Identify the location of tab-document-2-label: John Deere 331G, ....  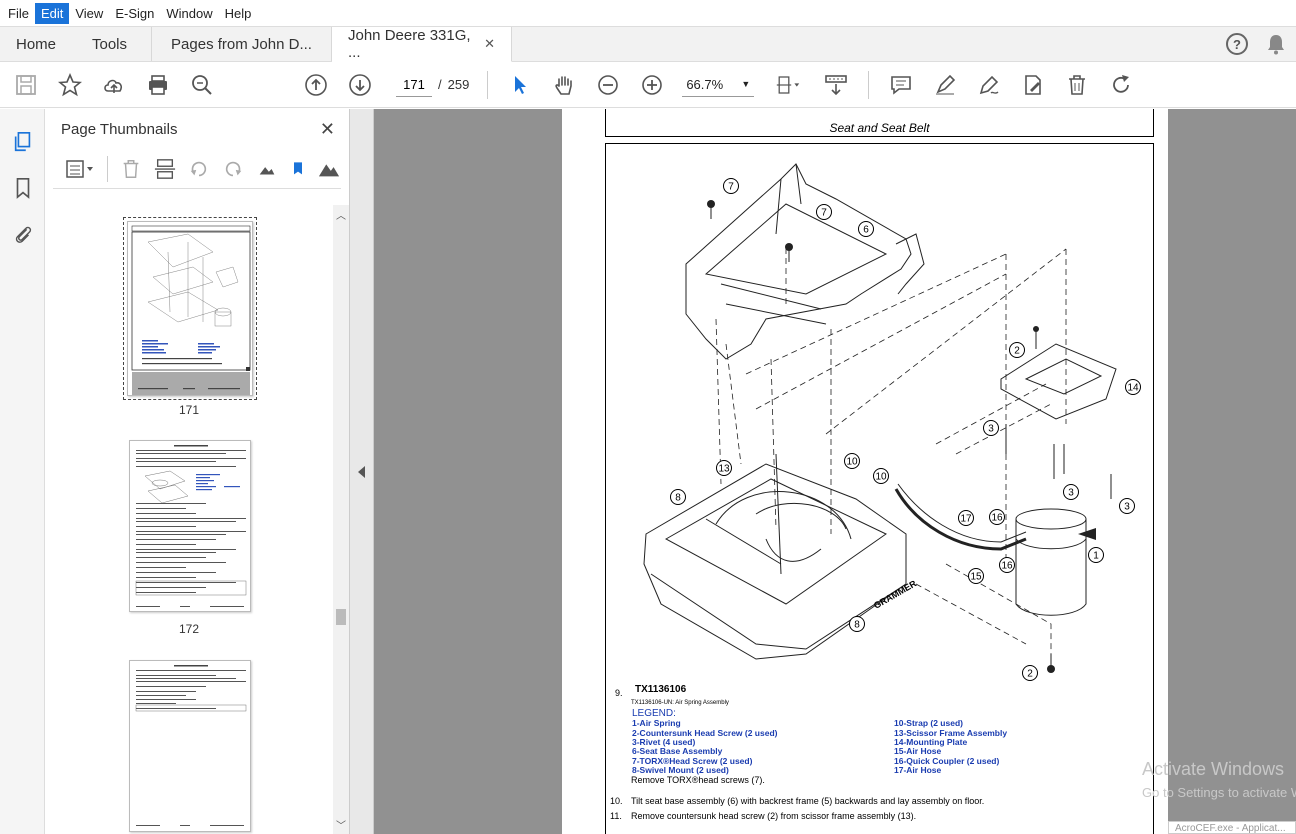
(409, 44).